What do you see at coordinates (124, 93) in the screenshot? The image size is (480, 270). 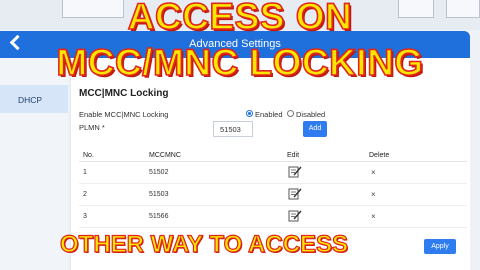 I see `section-title: MCC|MNC Locking` at bounding box center [124, 93].